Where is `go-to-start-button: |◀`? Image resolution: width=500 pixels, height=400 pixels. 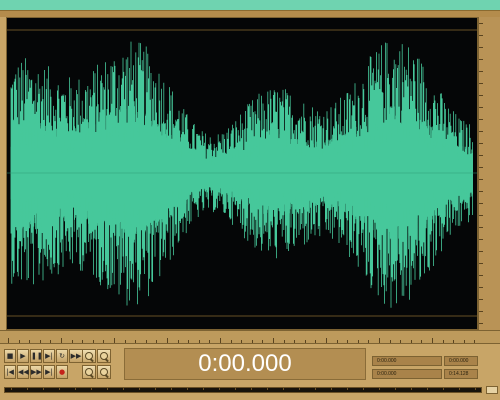
go-to-start-button: |◀ is located at coordinates (10, 372).